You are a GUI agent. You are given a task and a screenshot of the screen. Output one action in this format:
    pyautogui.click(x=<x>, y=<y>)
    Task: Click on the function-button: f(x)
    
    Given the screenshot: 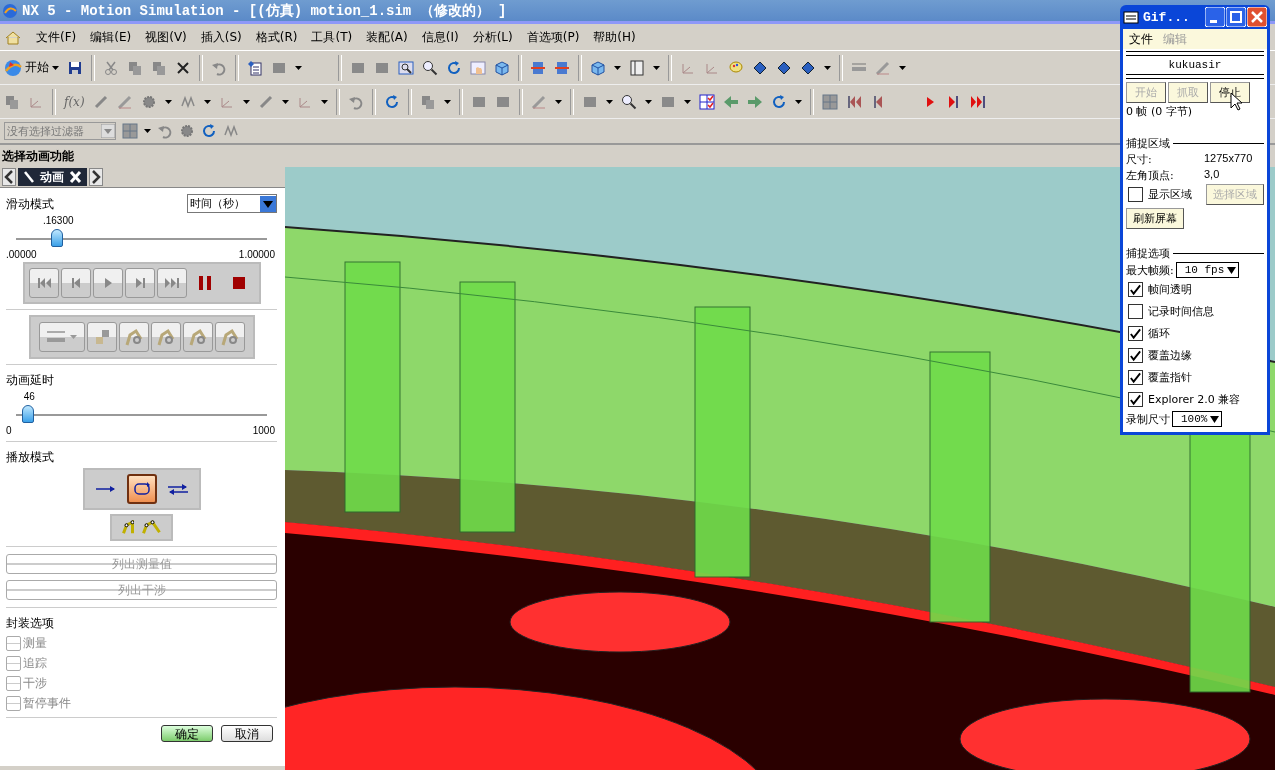 What is the action you would take?
    pyautogui.click(x=74, y=101)
    